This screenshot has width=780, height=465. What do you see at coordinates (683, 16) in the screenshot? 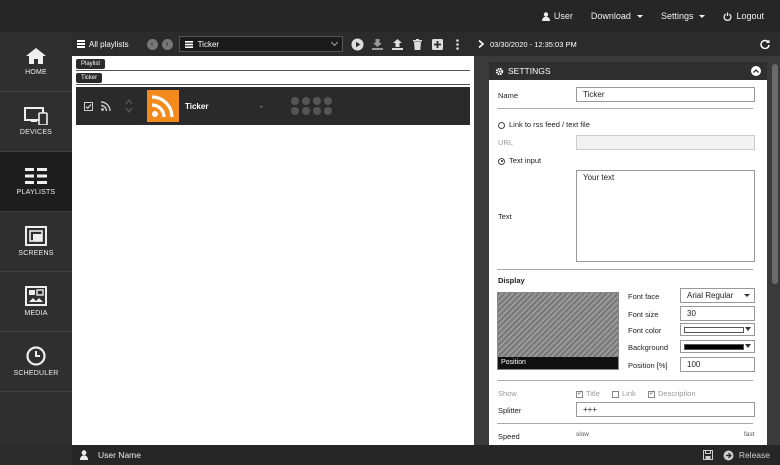
I see `settings-menu: Settings` at bounding box center [683, 16].